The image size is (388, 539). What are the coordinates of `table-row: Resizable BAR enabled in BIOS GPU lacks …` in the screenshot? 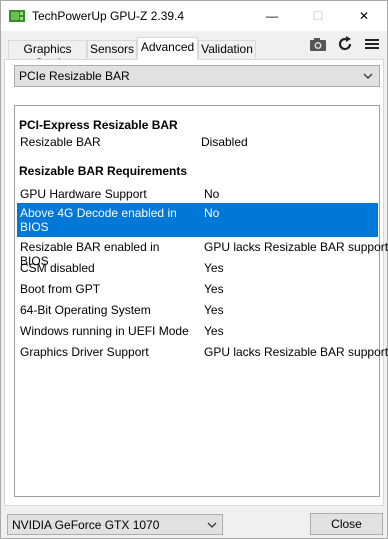 It's located at (202, 252).